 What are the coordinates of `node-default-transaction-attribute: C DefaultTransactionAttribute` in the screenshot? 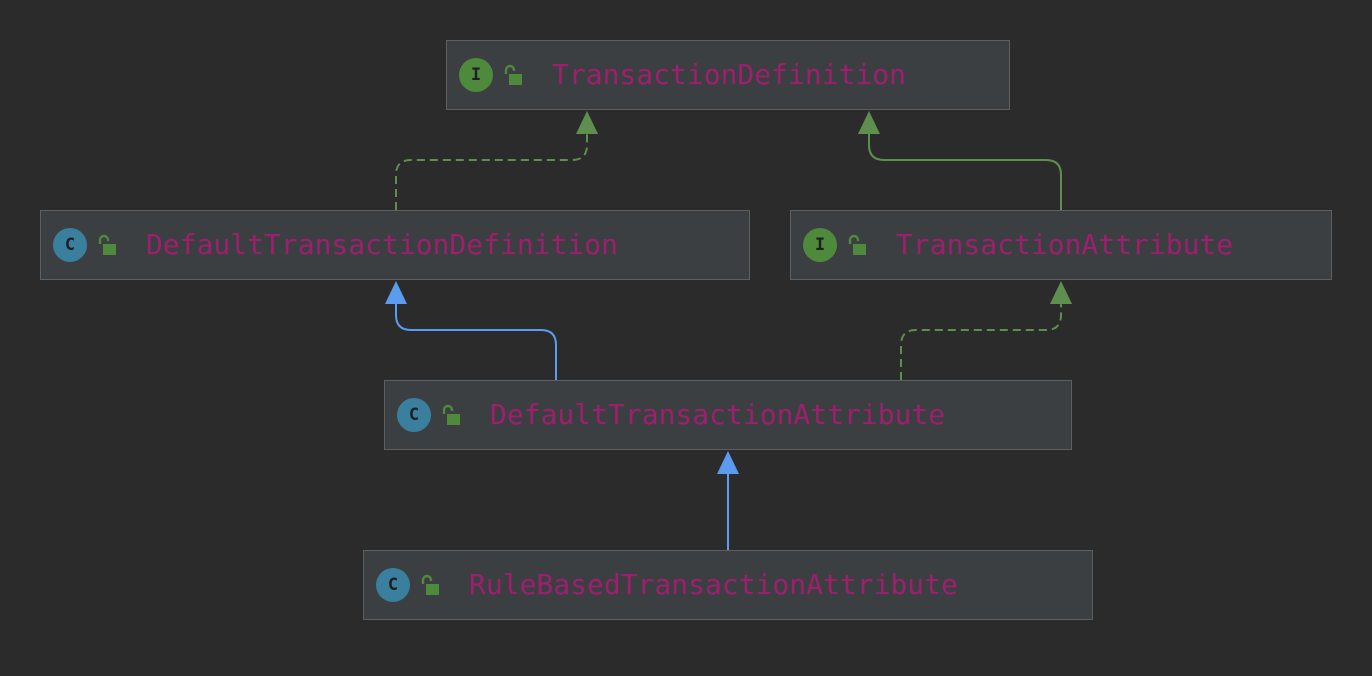 It's located at (728, 415).